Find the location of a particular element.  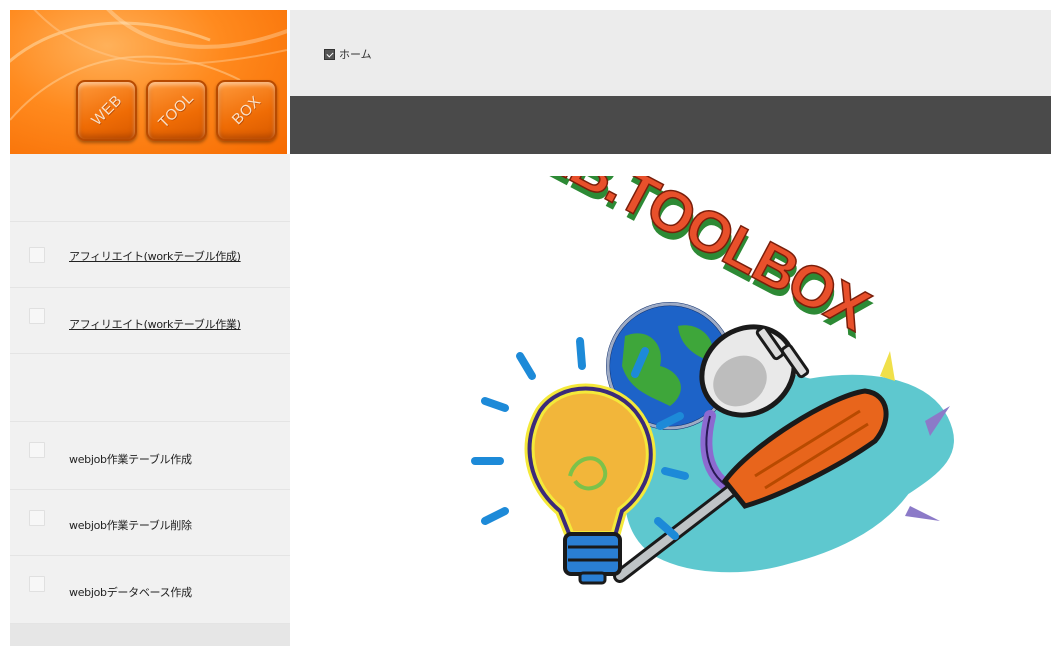

breadcrumb-home-link: ホーム is located at coordinates (355, 54).